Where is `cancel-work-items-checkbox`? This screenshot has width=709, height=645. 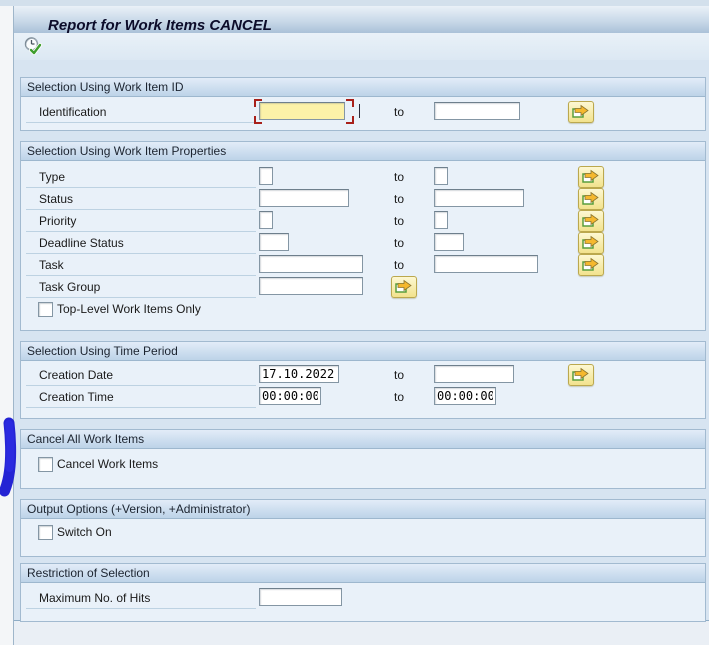 cancel-work-items-checkbox is located at coordinates (45, 464).